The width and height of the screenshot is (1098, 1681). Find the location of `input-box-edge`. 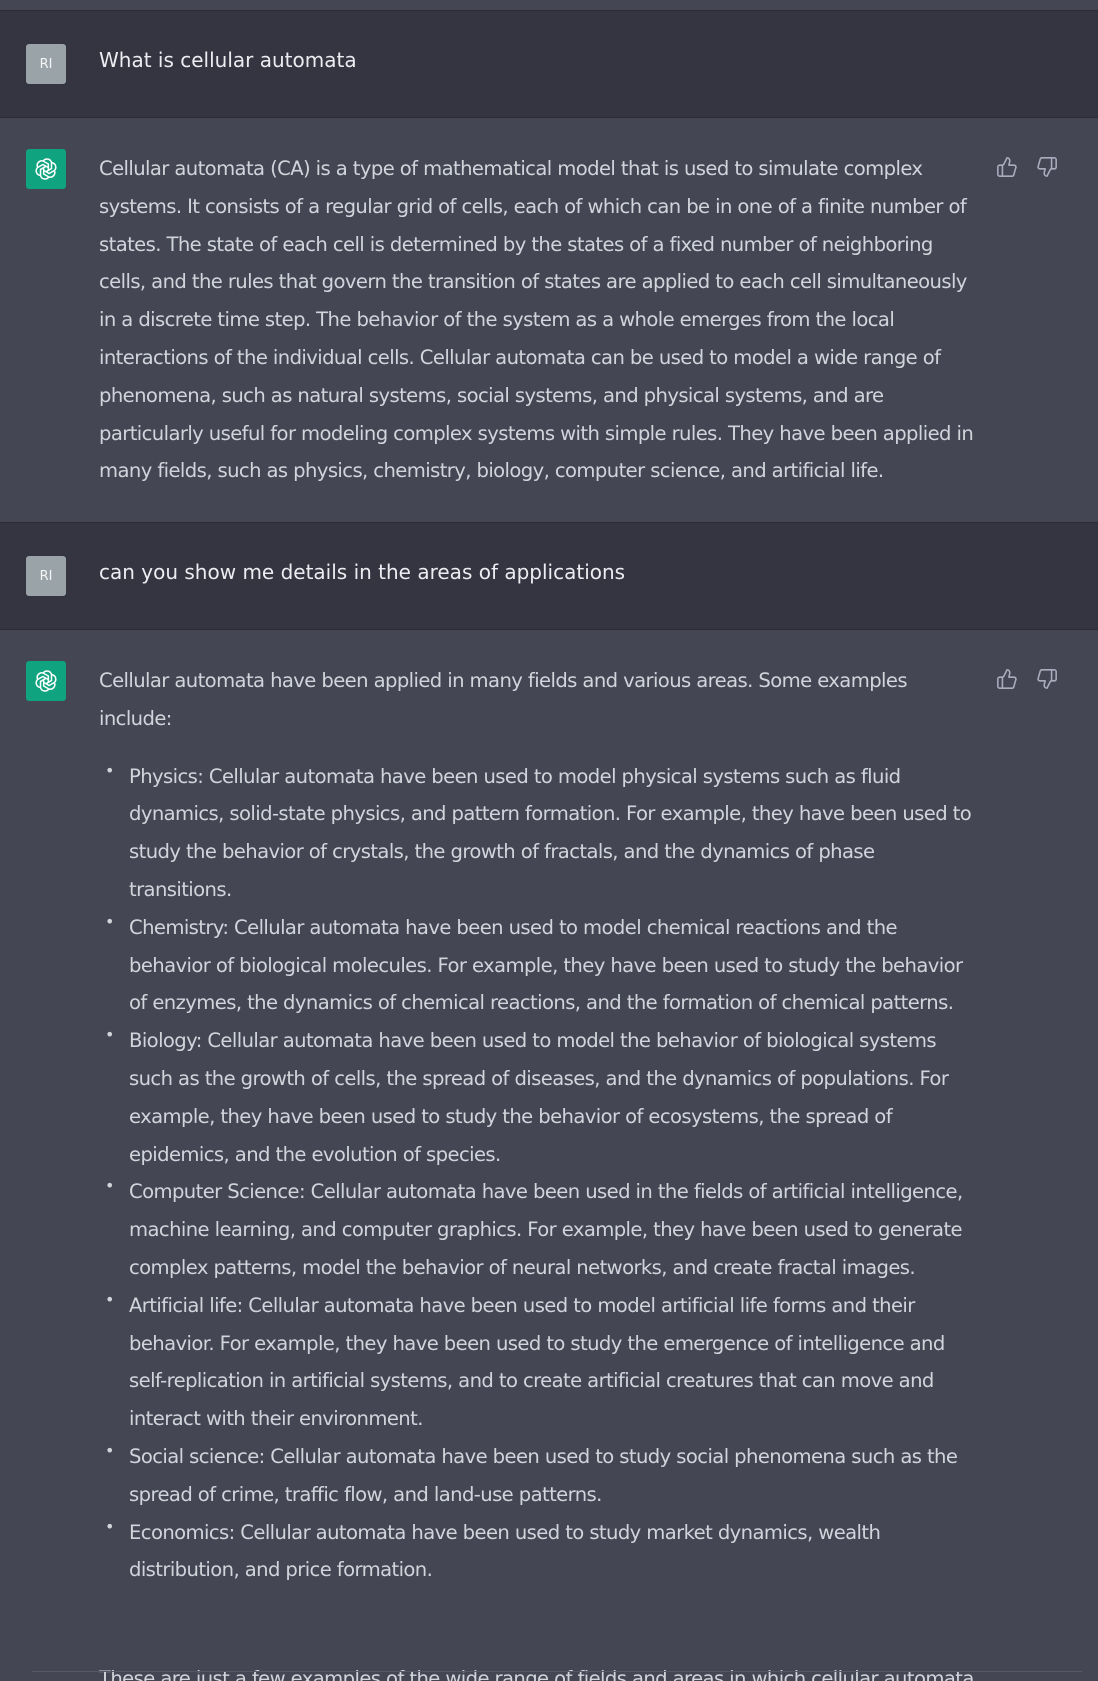

input-box-edge is located at coordinates (557, 1671).